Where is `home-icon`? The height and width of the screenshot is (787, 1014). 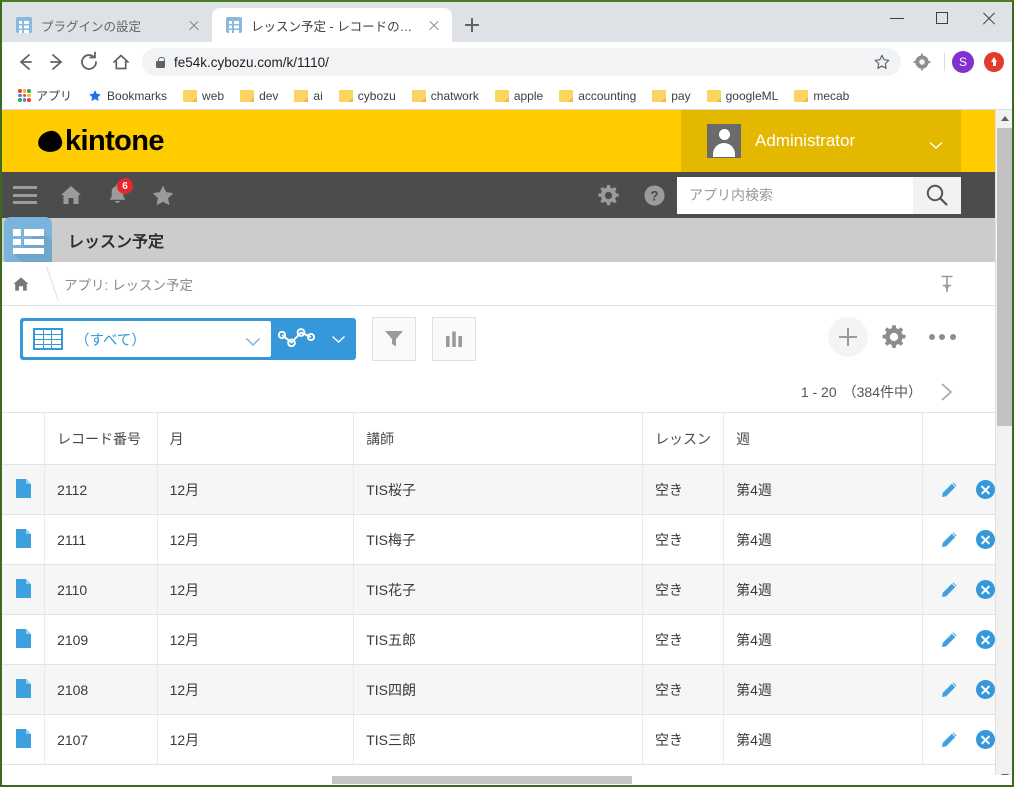
home-icon is located at coordinates (121, 62).